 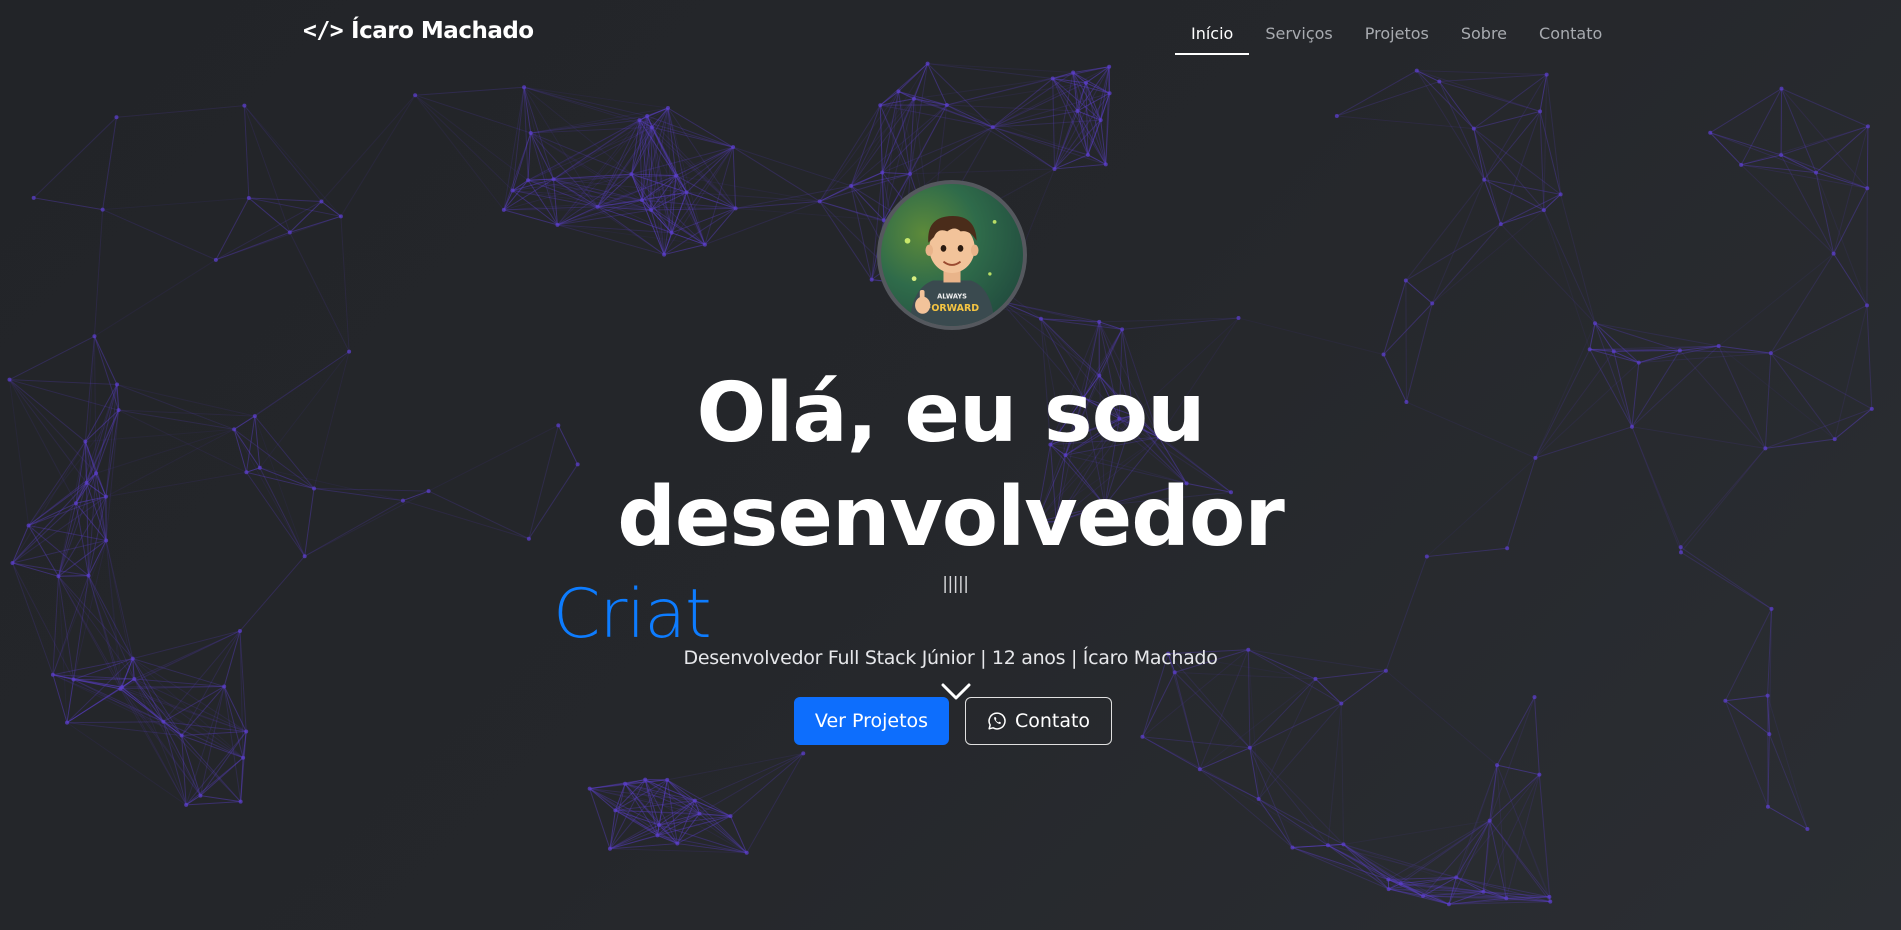 I want to click on shirt-text-2: FORWARD, so click(x=952, y=308).